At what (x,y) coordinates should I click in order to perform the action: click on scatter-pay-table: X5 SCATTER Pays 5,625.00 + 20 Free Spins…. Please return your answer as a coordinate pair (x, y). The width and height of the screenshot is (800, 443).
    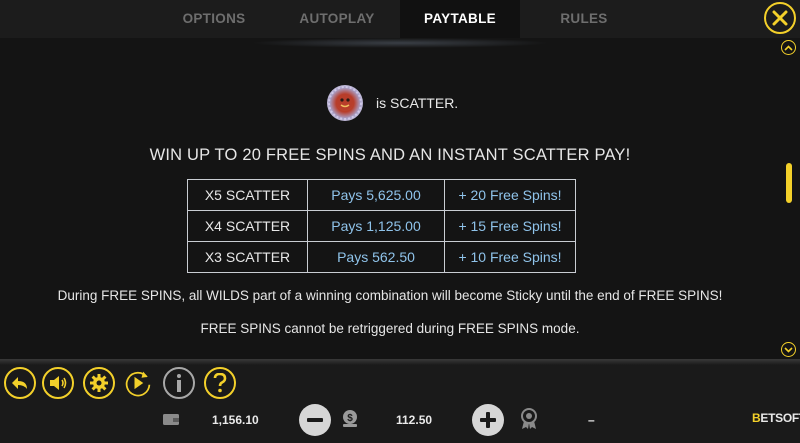
    Looking at the image, I should click on (381, 226).